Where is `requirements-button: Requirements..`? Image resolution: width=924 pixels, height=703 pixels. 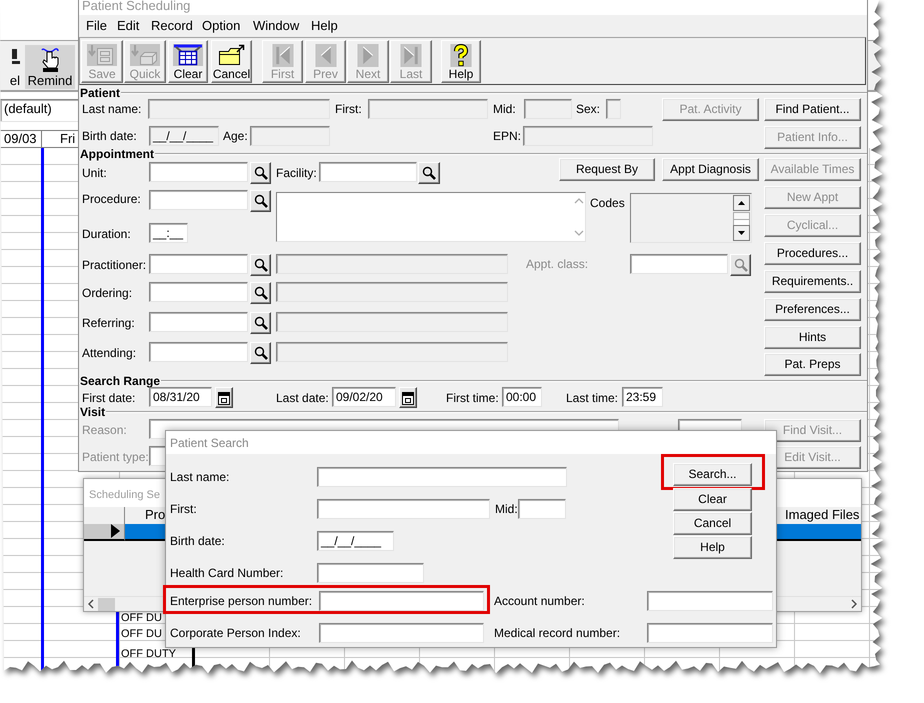 requirements-button: Requirements.. is located at coordinates (812, 281).